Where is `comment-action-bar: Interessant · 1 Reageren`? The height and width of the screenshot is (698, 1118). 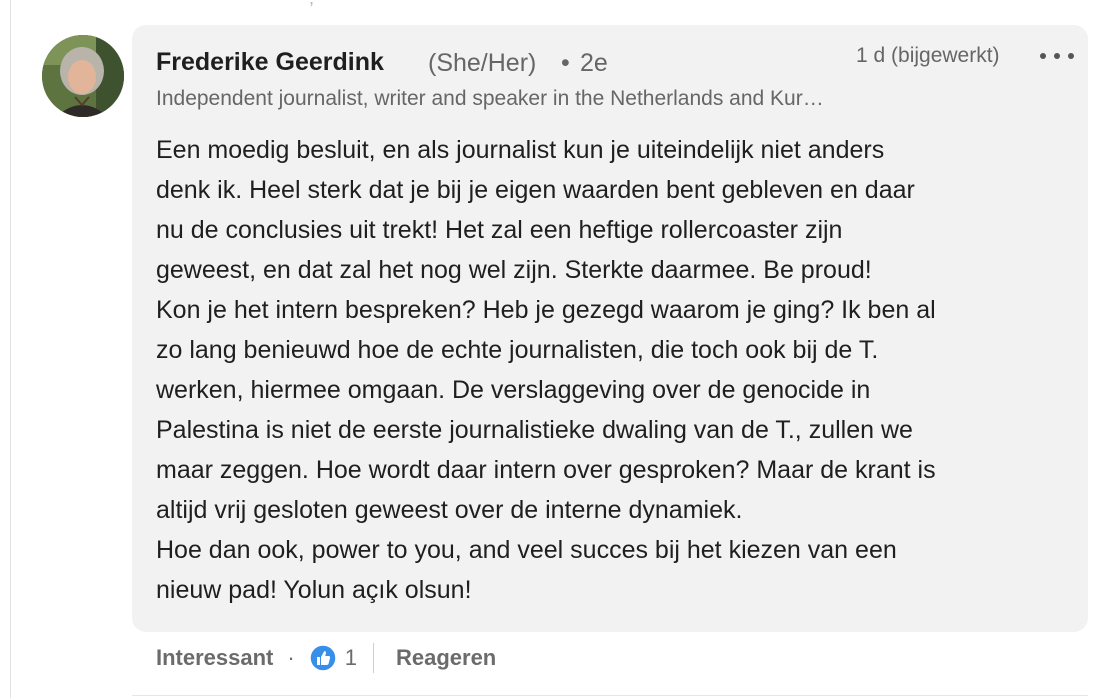
comment-action-bar: Interessant · 1 Reageren is located at coordinates (326, 658).